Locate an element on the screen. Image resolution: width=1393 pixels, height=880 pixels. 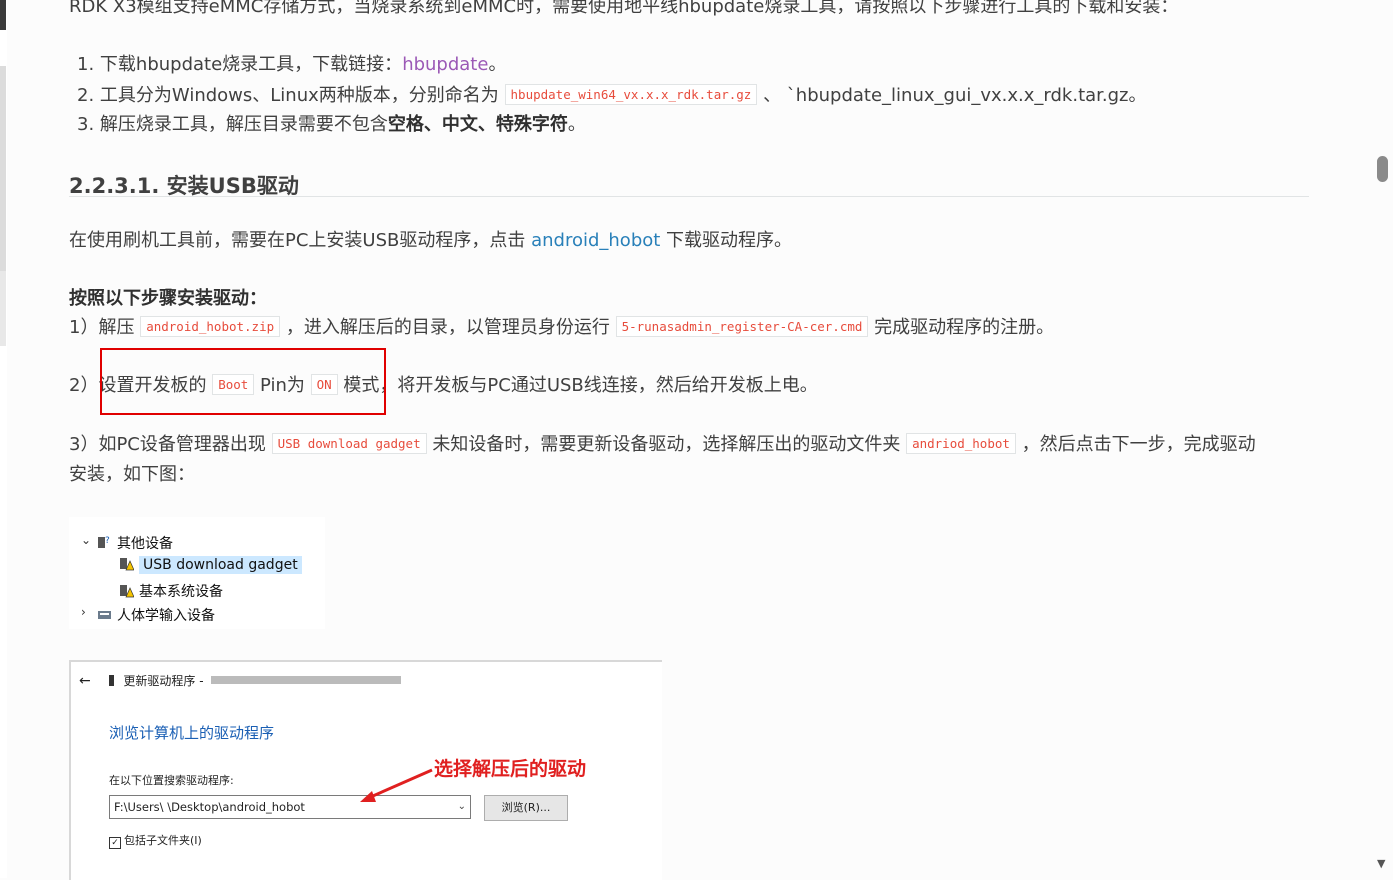
annotation-label: 选择解压后的驱动 is located at coordinates (510, 769).